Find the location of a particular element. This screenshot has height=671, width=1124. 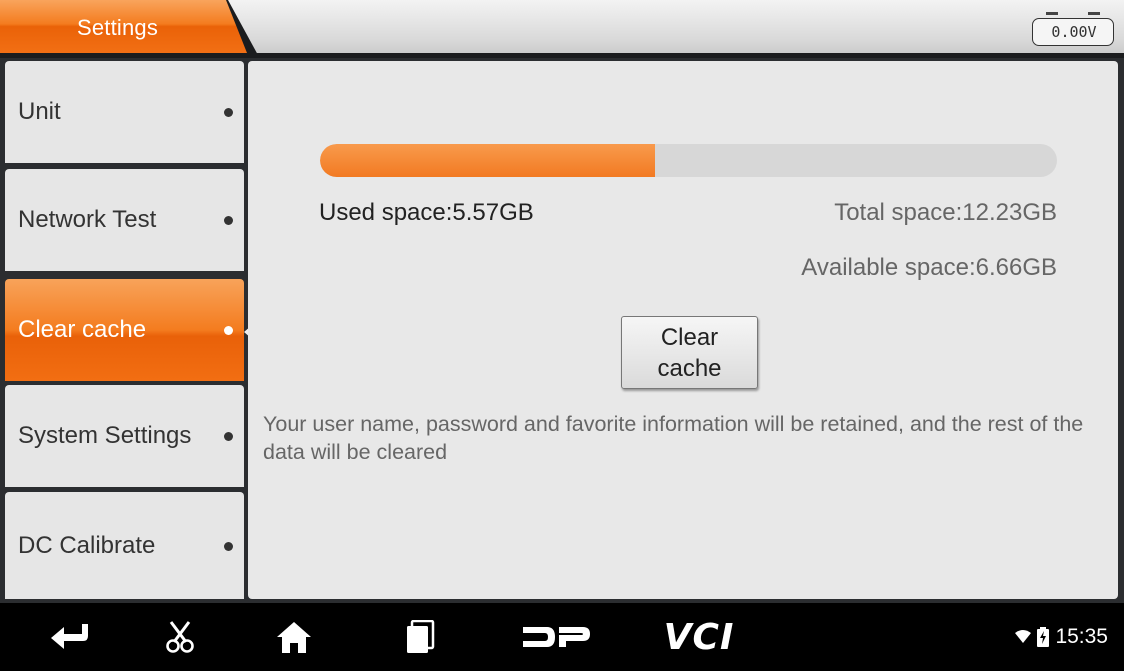

storage-usage-fill is located at coordinates (488, 160).